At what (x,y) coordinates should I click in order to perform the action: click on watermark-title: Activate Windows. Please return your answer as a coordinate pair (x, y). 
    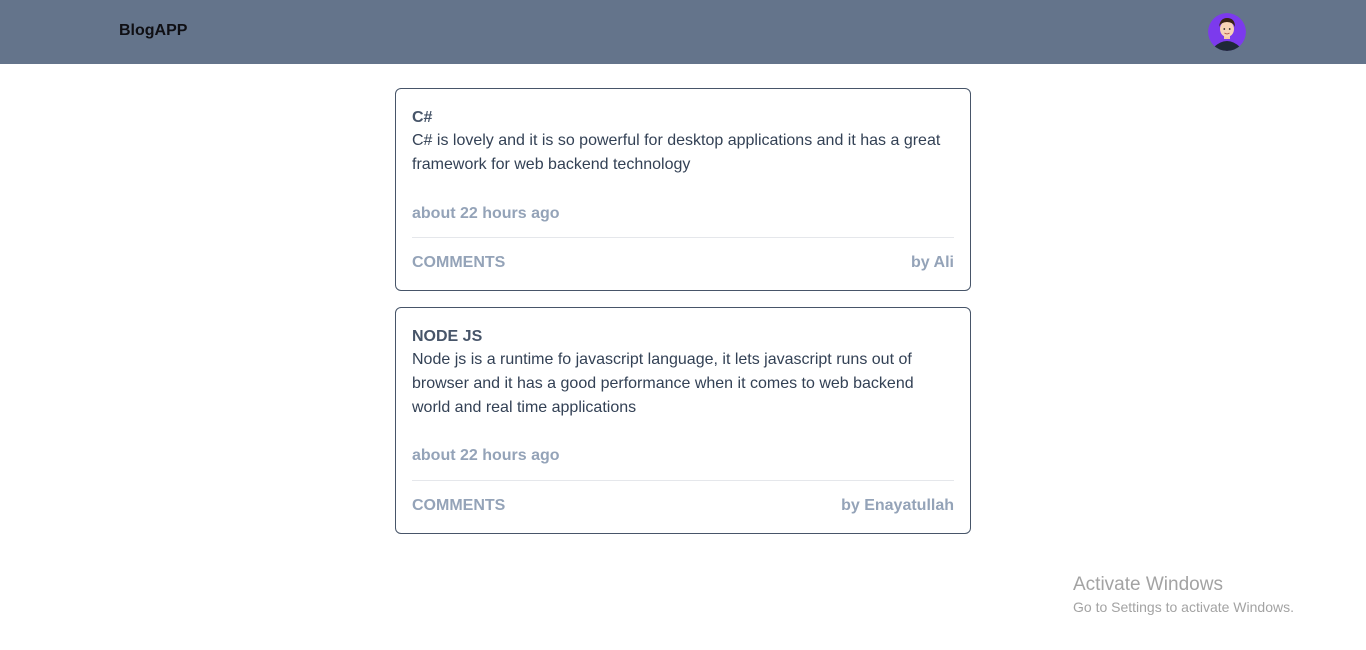
    Looking at the image, I should click on (1148, 584).